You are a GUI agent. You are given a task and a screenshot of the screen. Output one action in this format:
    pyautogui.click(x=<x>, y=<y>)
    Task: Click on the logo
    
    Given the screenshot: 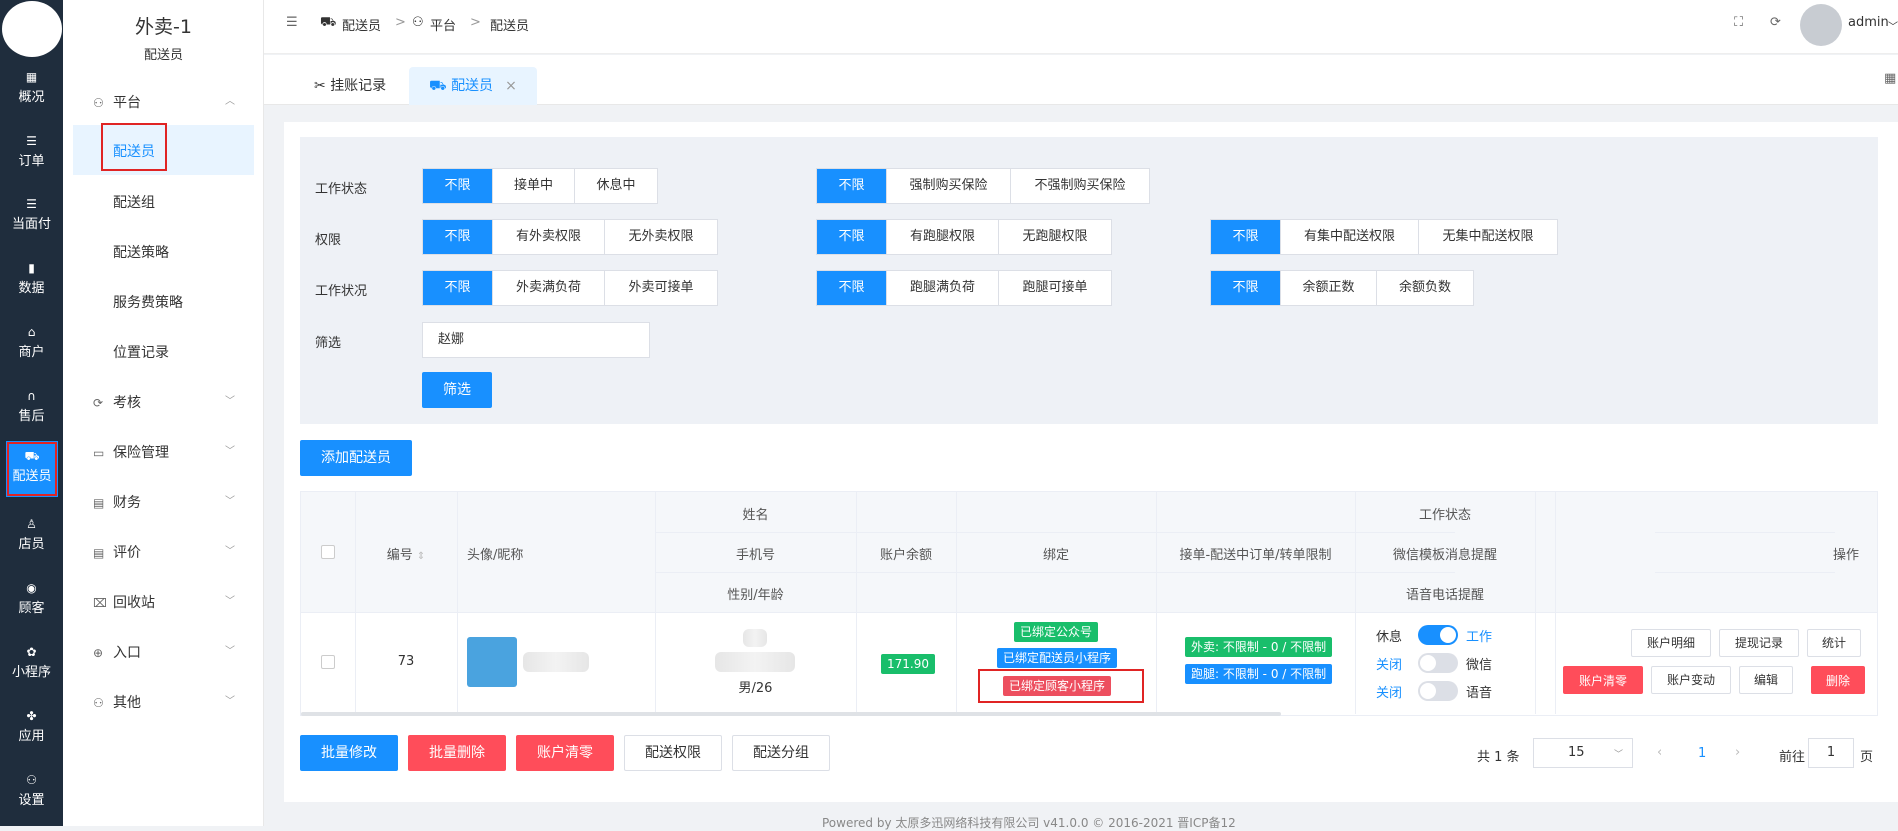 What is the action you would take?
    pyautogui.click(x=32, y=29)
    